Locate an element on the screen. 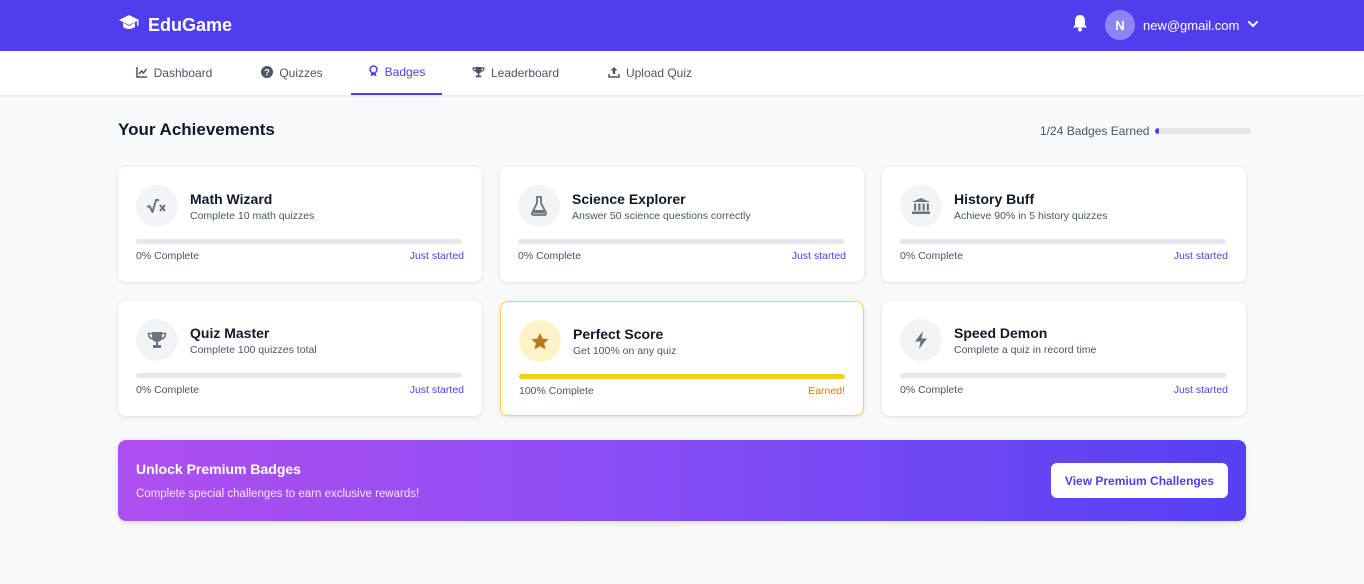 Image resolution: width=1364 pixels, height=584 pixels. tab-leaderboard: Leaderboard is located at coordinates (515, 73).